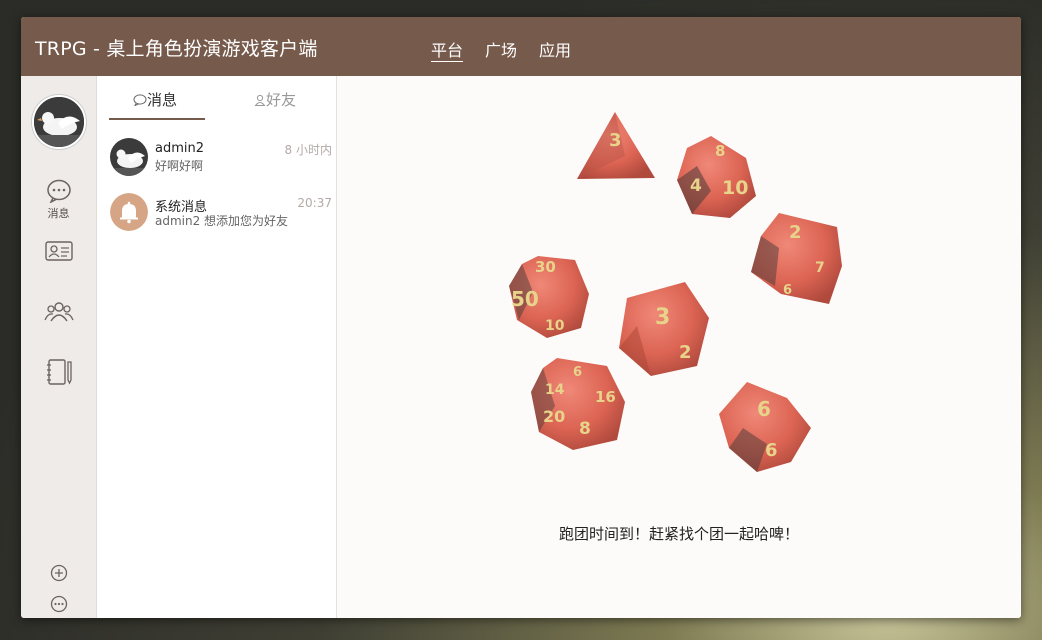 This screenshot has width=1042, height=640. What do you see at coordinates (59, 122) in the screenshot?
I see `user-avatar` at bounding box center [59, 122].